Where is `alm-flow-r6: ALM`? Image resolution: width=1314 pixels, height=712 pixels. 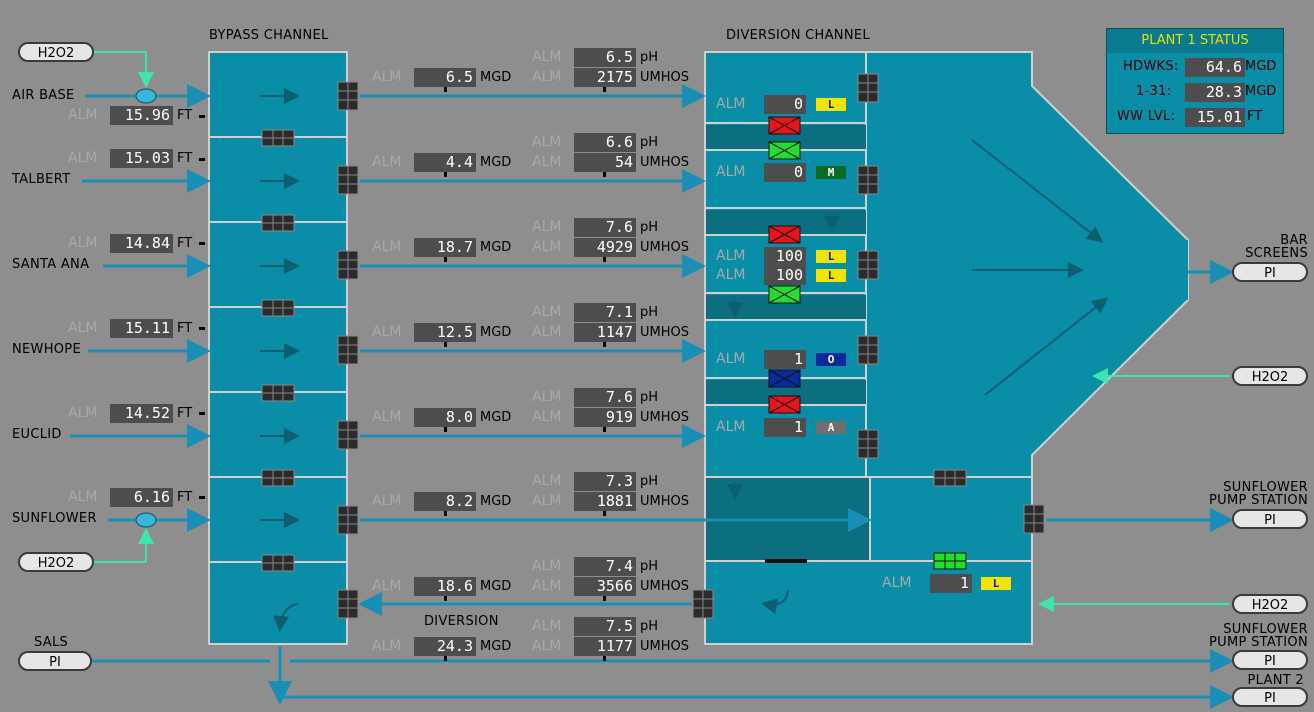 alm-flow-r6: ALM is located at coordinates (387, 501).